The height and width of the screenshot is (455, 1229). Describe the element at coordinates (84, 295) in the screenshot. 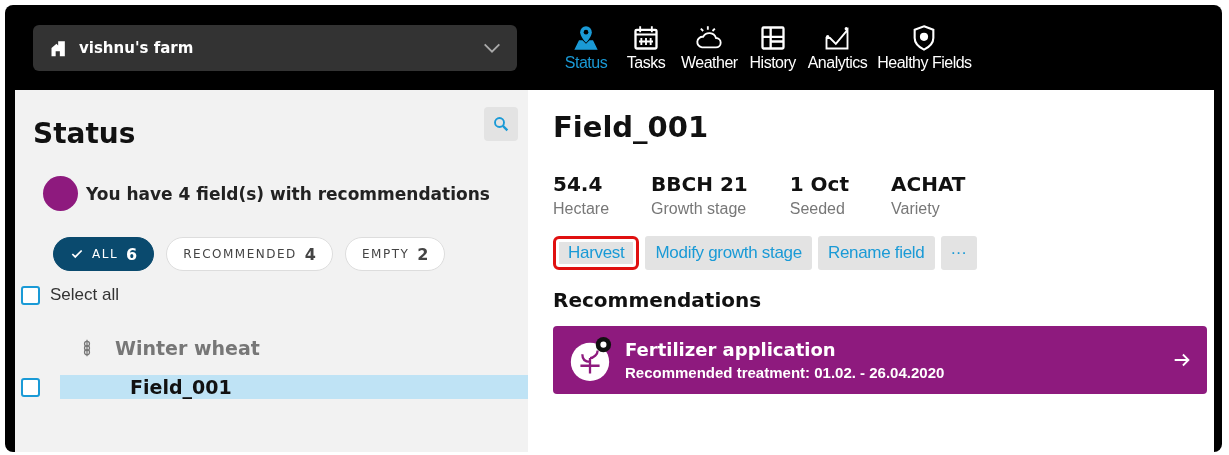

I see `select-all-label: Select all` at that location.